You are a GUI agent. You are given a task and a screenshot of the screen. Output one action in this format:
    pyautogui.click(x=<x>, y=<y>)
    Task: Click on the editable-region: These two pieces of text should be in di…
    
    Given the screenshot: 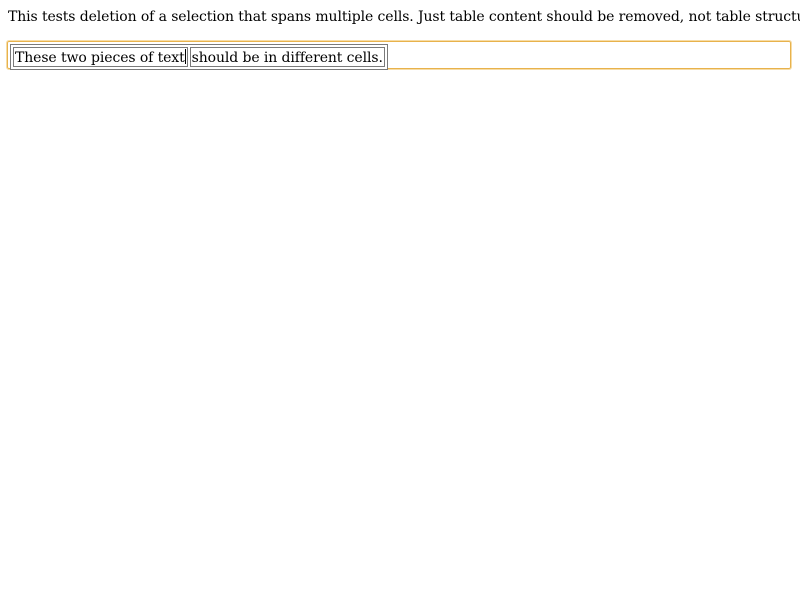 What is the action you would take?
    pyautogui.click(x=399, y=55)
    